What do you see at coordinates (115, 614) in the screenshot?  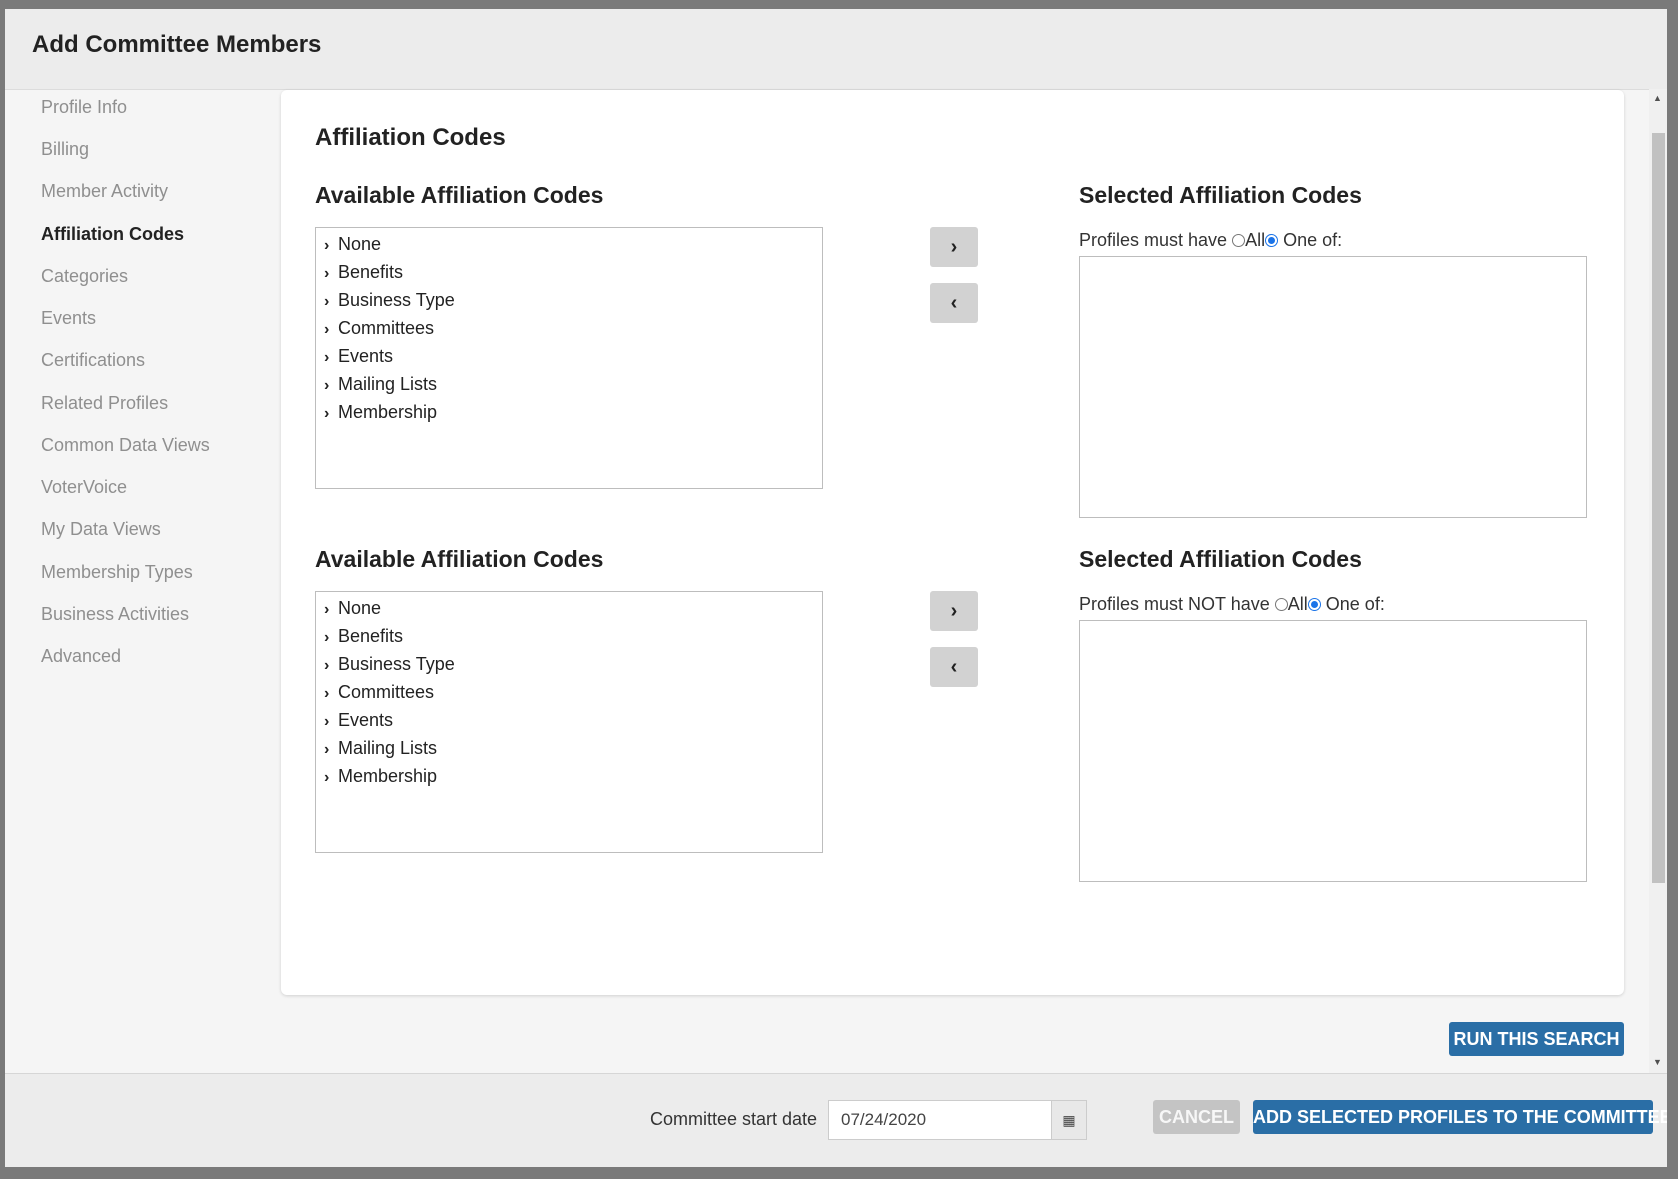 I see `sidebar-item-business-activities: Business Activities` at bounding box center [115, 614].